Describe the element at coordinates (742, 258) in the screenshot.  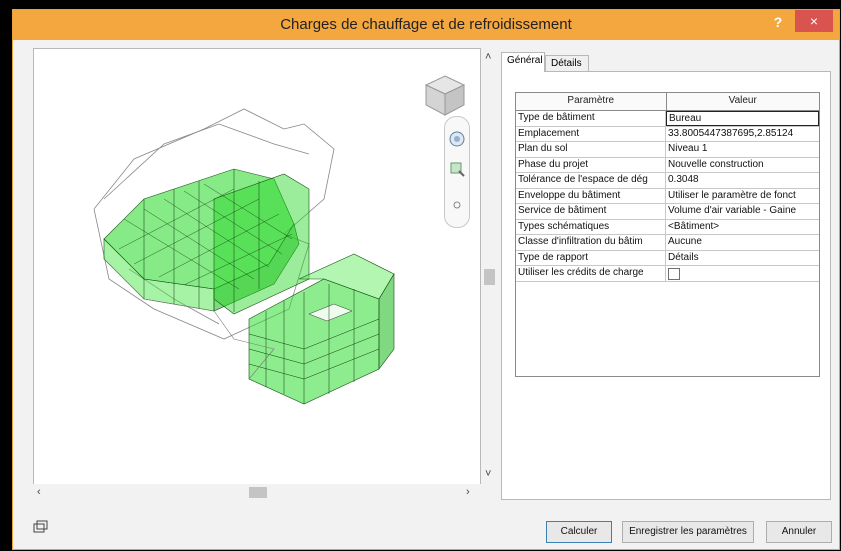
I see `param-value: Détails` at that location.